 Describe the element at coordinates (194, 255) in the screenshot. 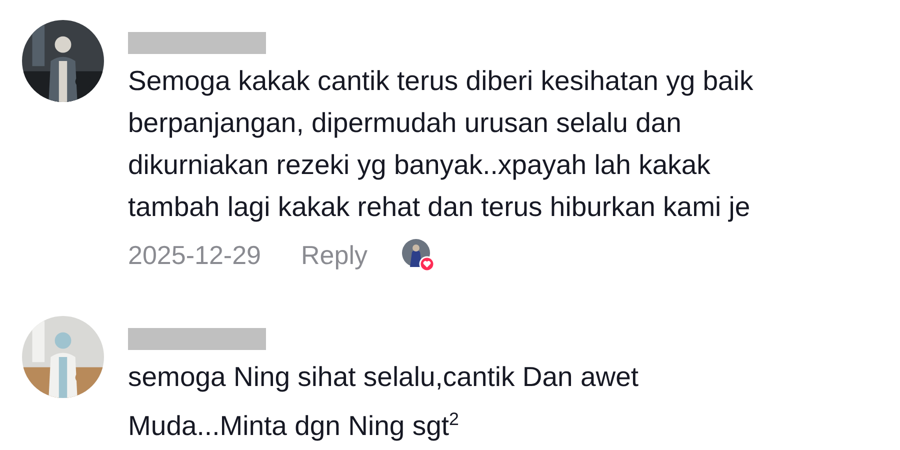

I see `comment-date: 2025-12-29` at that location.